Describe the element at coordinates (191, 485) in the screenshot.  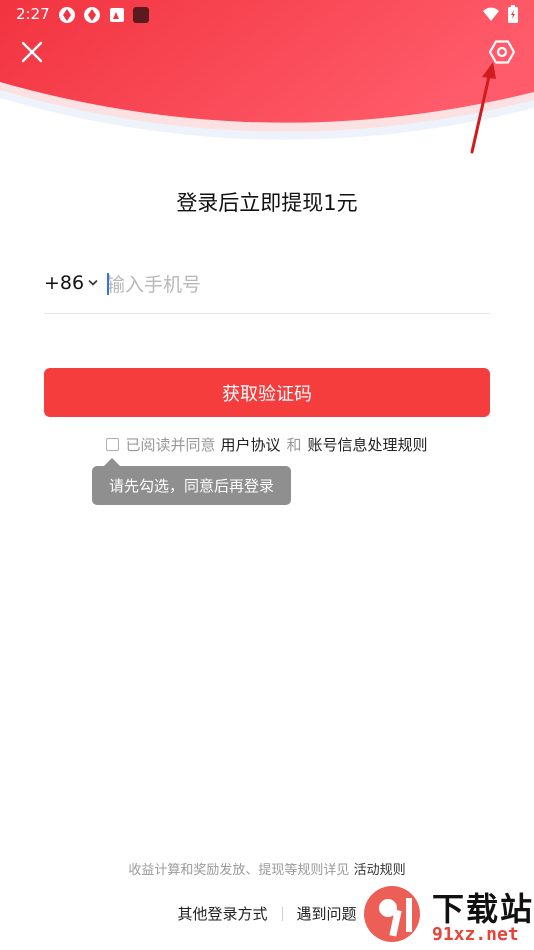
I see `agreement-tooltip: 请先勾选，同意后再登录` at that location.